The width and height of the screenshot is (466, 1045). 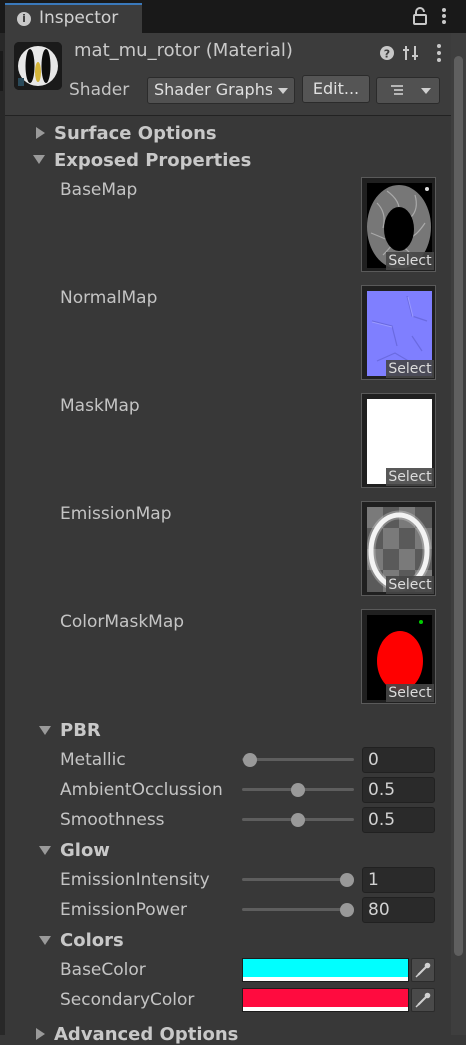 I want to click on emissionmap-label: EmissionMap, so click(x=116, y=514).